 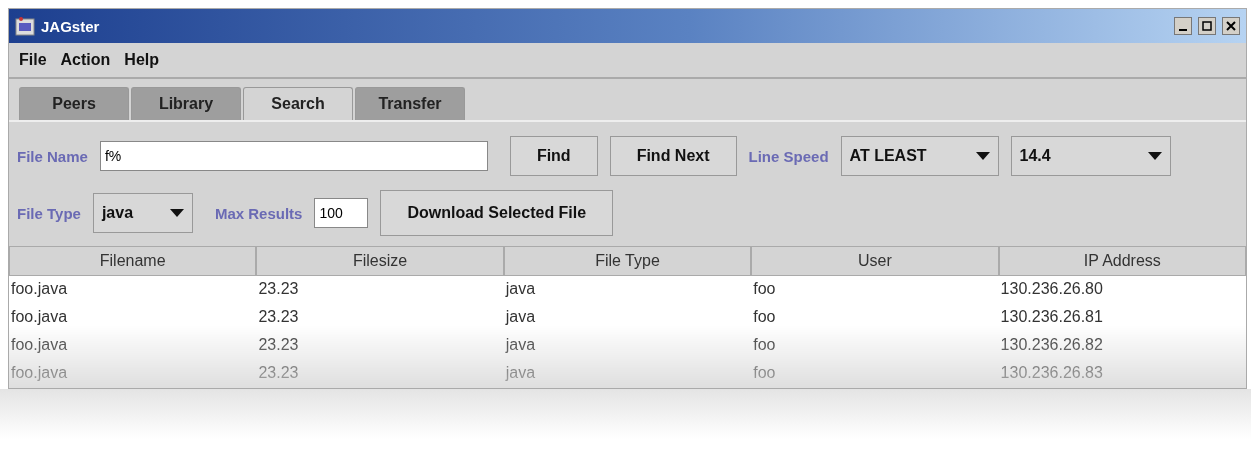 I want to click on find-button: Find, so click(x=553, y=156).